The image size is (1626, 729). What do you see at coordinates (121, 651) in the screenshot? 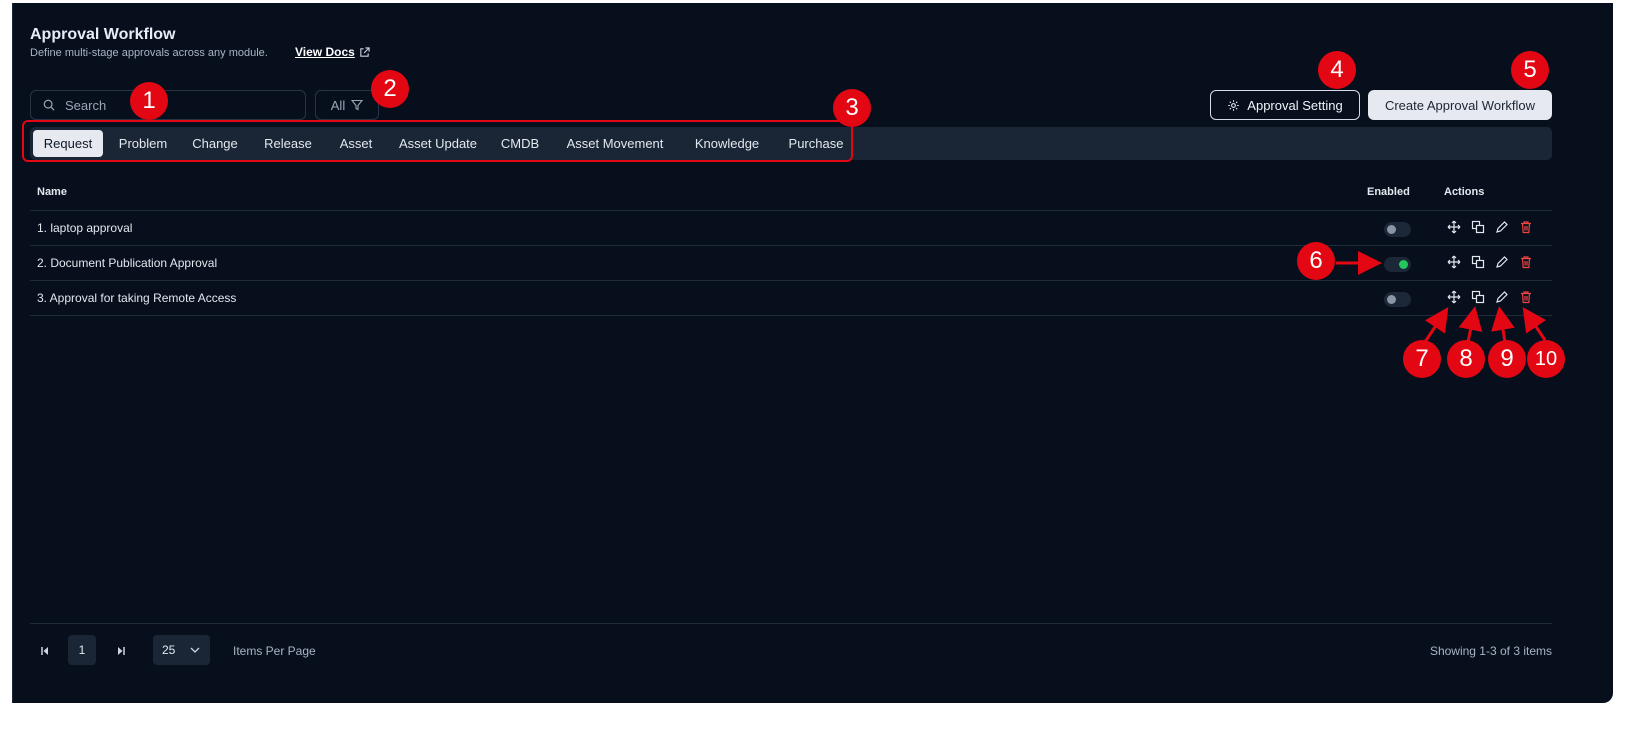
I see `last-page-icon` at bounding box center [121, 651].